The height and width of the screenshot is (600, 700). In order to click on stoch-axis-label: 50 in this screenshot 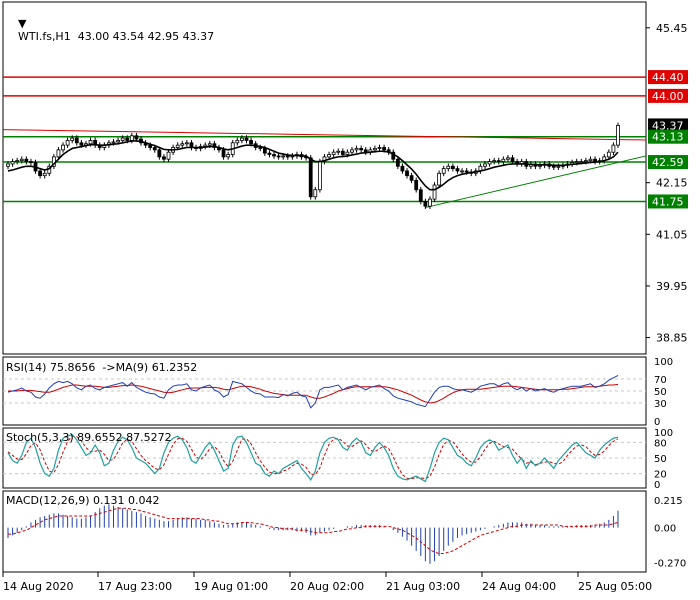, I will do `click(660, 459)`.